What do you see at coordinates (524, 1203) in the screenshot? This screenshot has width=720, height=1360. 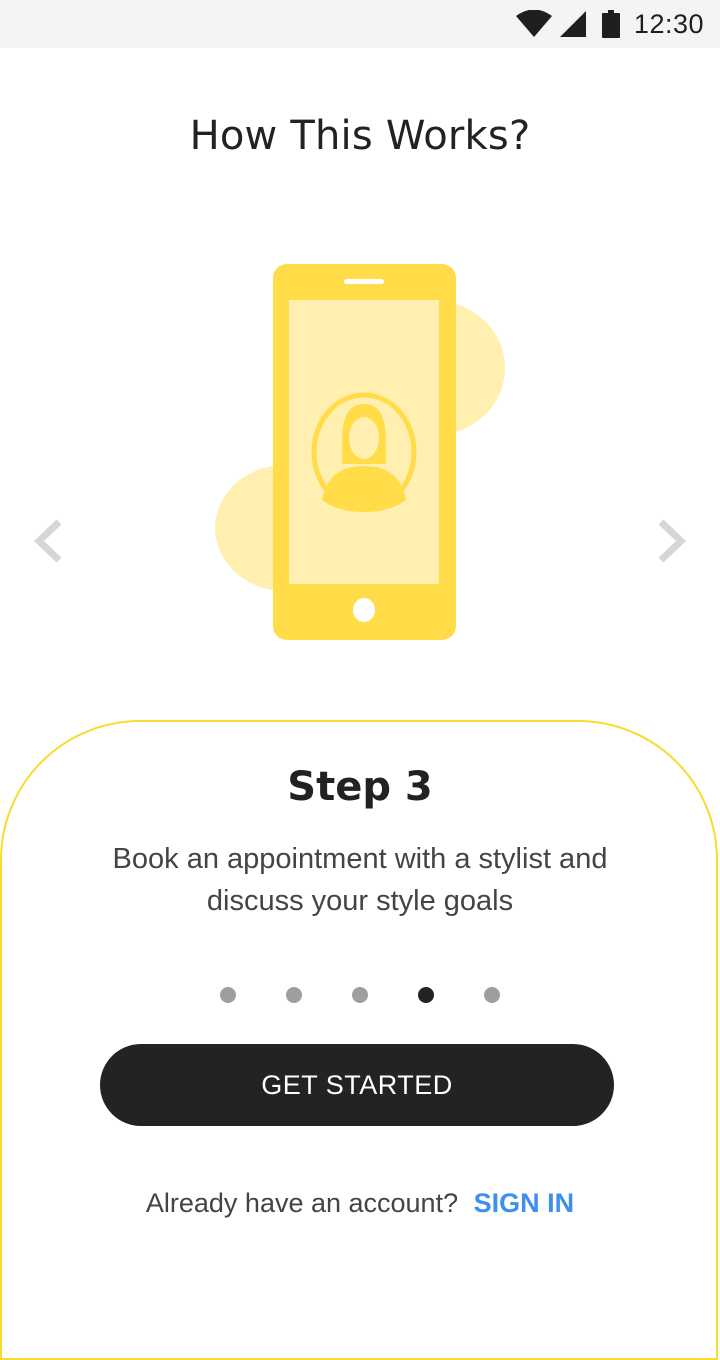 I see `sign-in-link: SIGN IN` at bounding box center [524, 1203].